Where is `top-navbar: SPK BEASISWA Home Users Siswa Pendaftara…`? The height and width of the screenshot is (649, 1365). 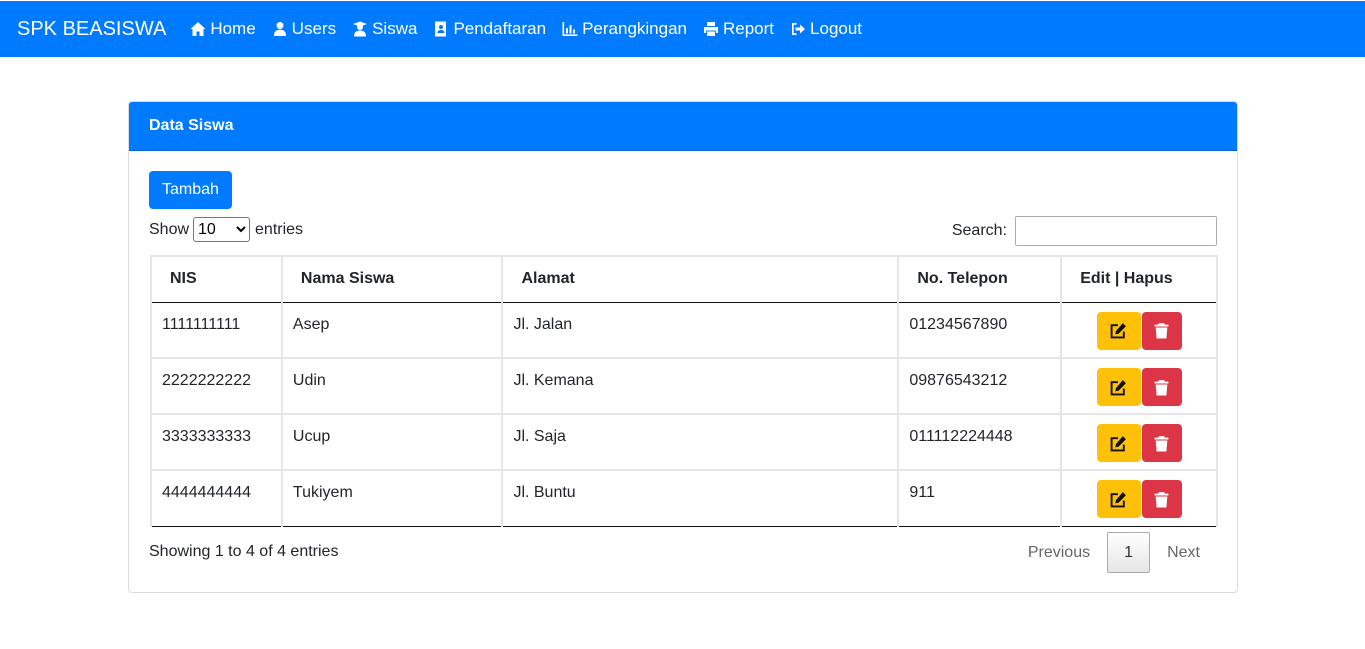
top-navbar: SPK BEASISWA Home Users Siswa Pendaftara… is located at coordinates (682, 29).